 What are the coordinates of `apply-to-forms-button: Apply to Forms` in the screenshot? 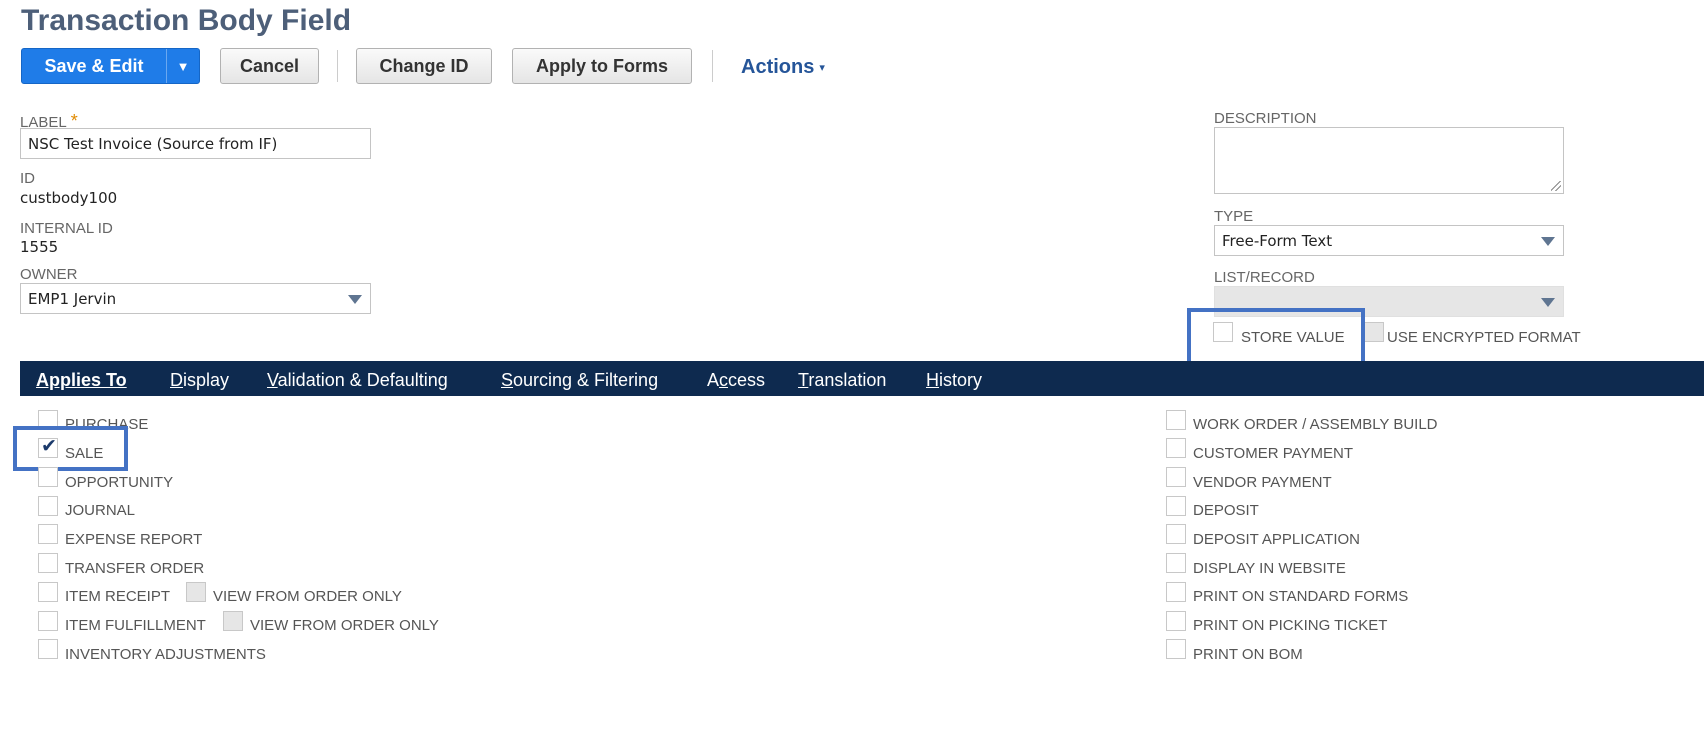 It's located at (602, 66).